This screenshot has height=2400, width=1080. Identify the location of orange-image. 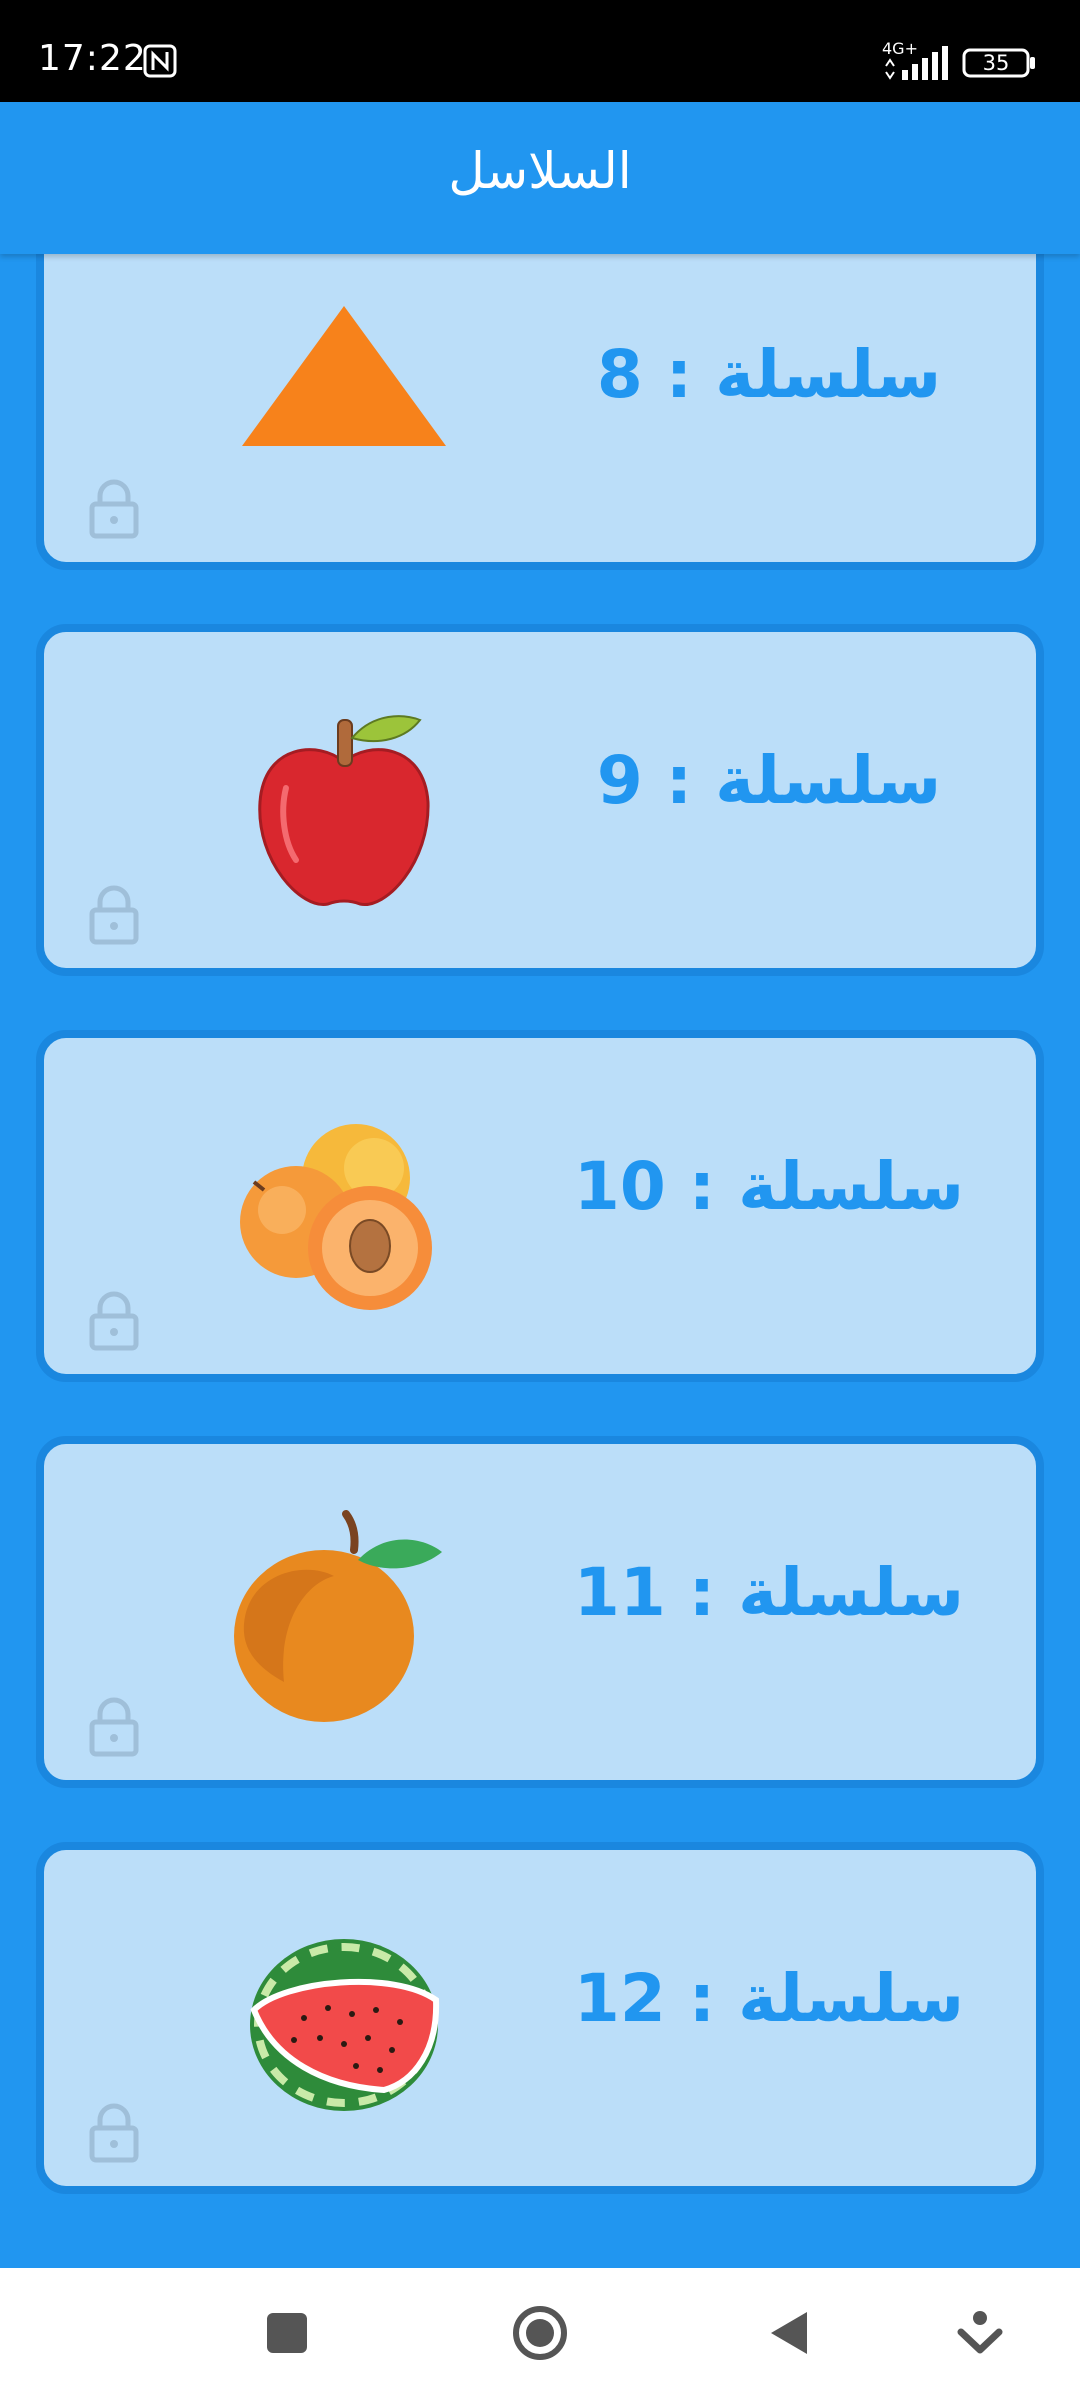
(338, 1616).